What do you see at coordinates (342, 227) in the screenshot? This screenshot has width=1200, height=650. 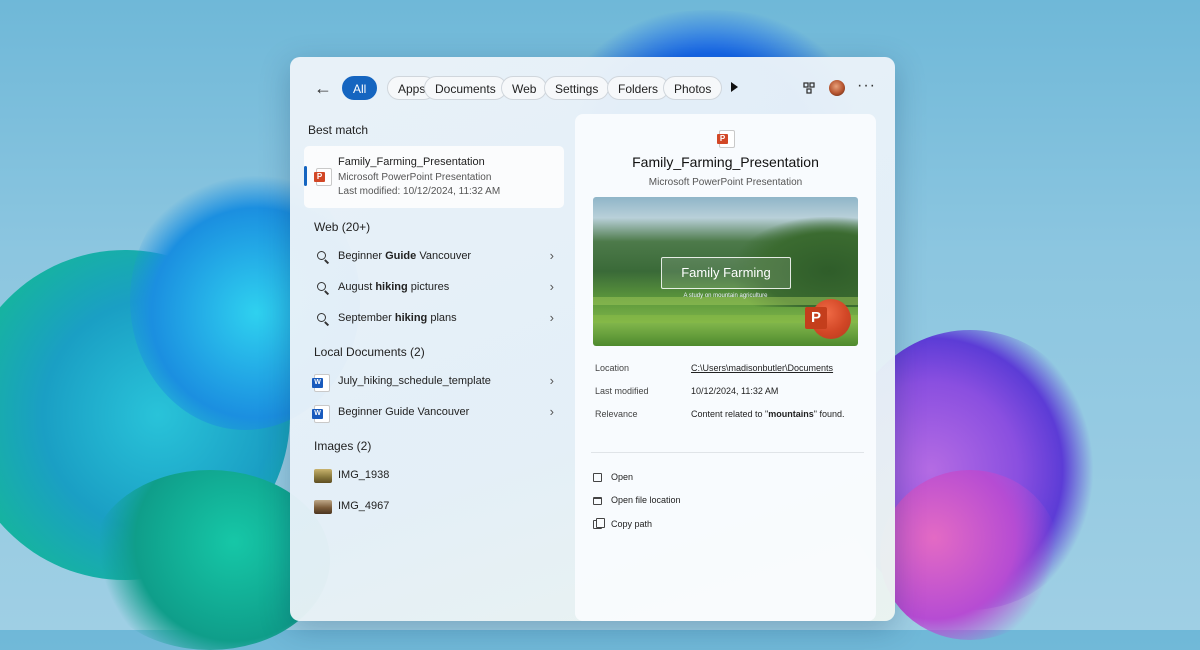 I see `web-heading: Web (20+)` at bounding box center [342, 227].